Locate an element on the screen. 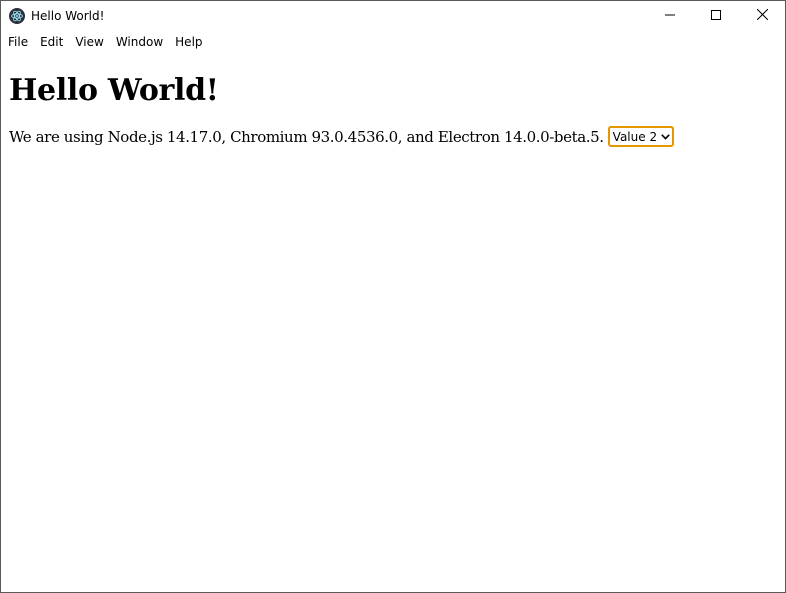 Image resolution: width=786 pixels, height=593 pixels. menu-view: View is located at coordinates (89, 42).